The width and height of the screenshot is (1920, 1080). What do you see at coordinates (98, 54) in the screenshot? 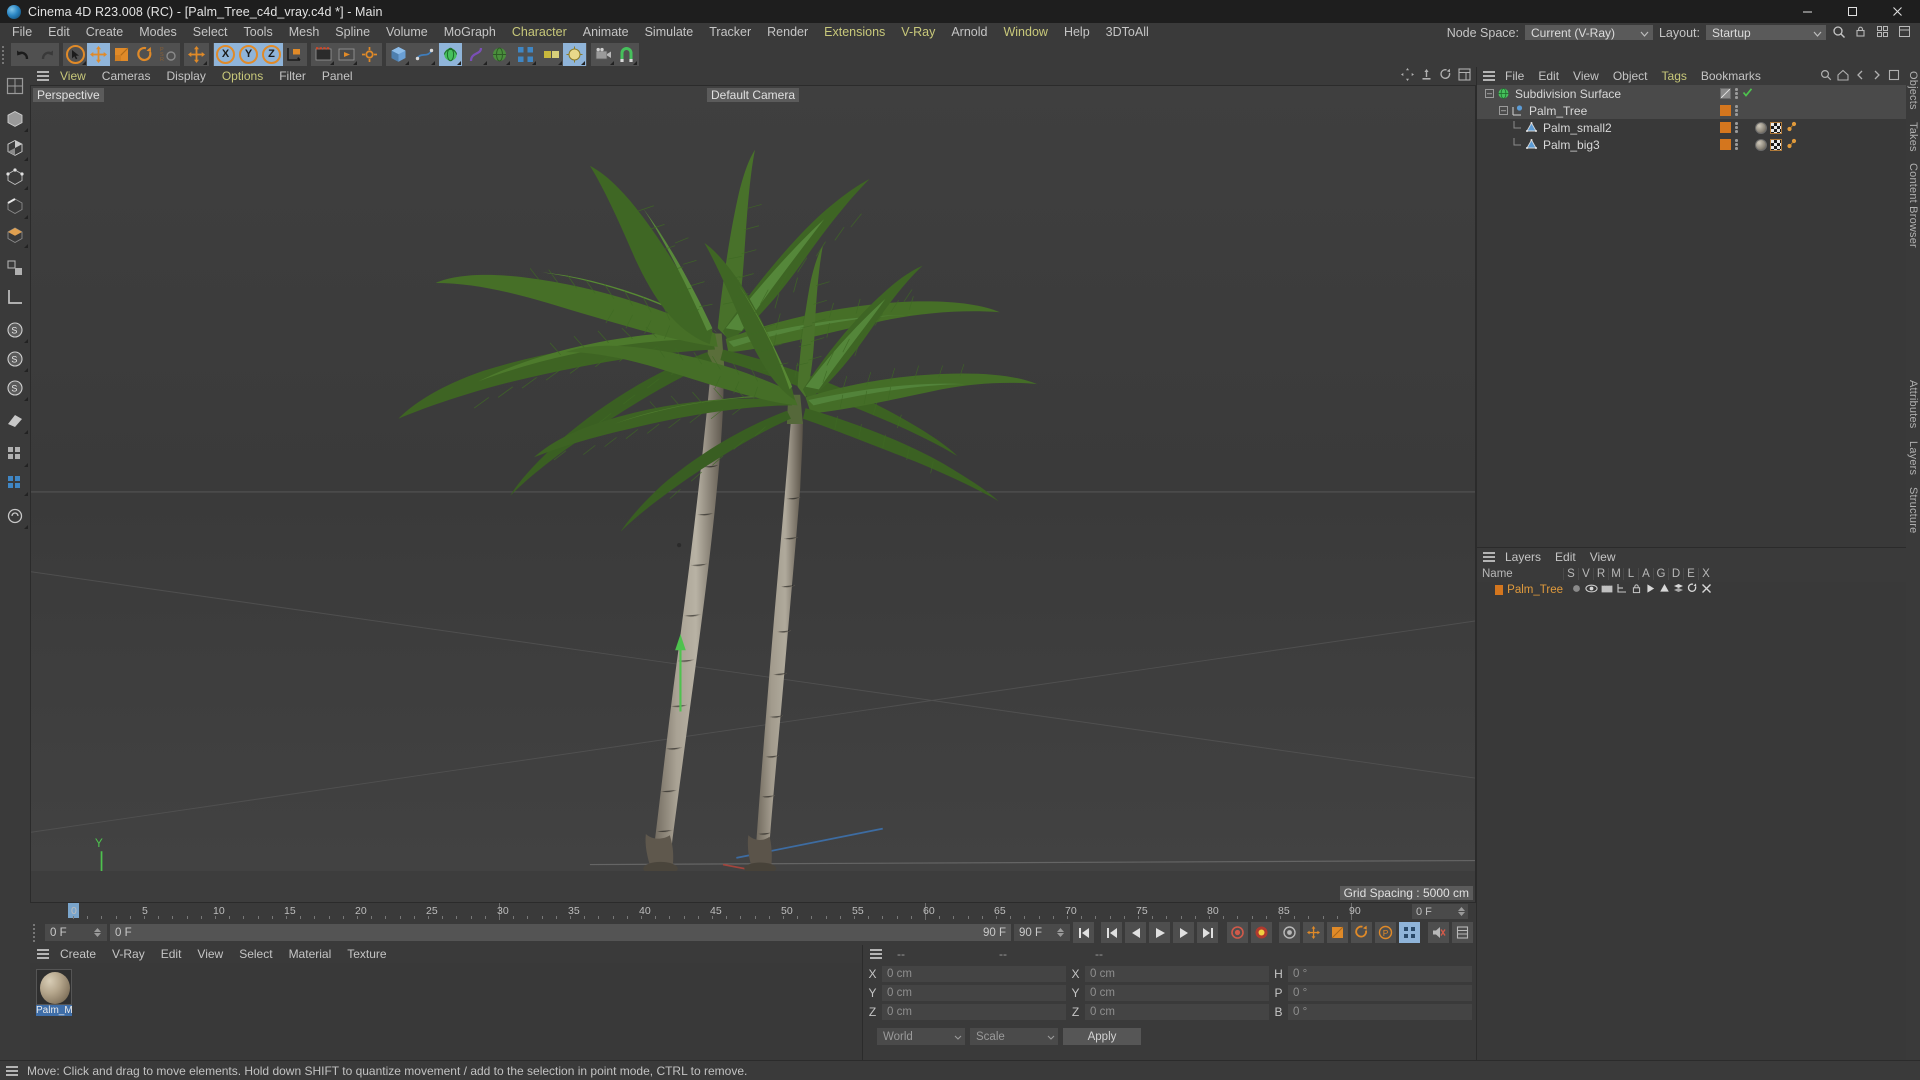
I see `move-tool-button` at bounding box center [98, 54].